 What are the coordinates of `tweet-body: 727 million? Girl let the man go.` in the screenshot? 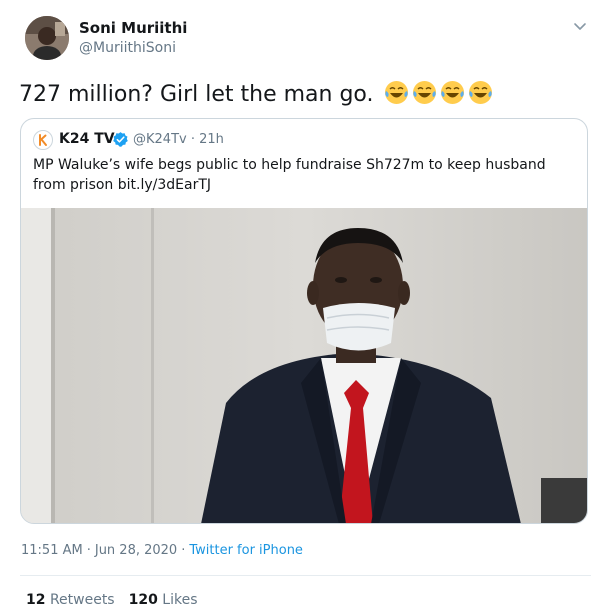 It's located at (196, 94).